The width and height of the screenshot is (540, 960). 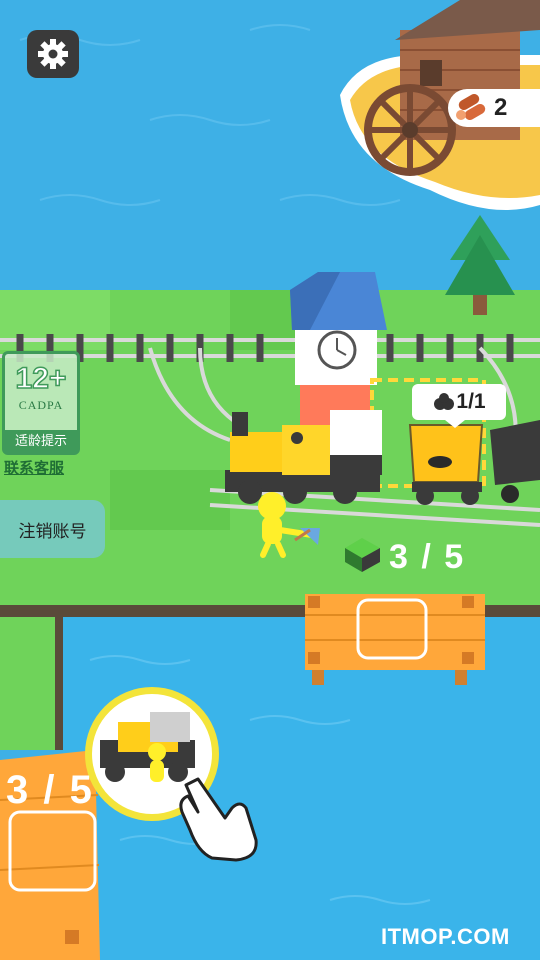 I want to click on cadpa-name: CADPA, so click(x=41, y=405).